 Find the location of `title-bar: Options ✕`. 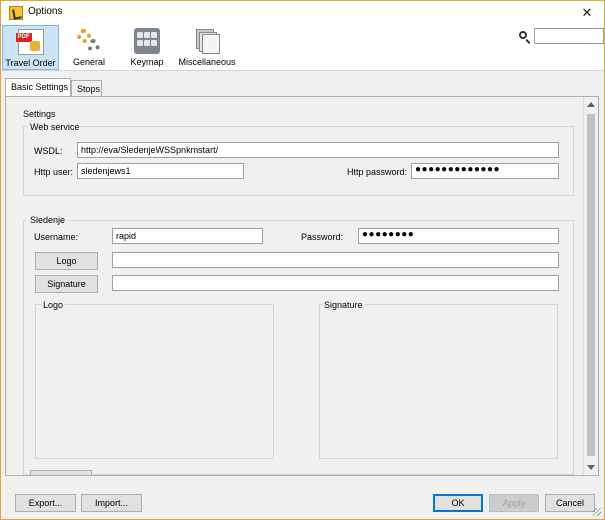

title-bar: Options ✕ is located at coordinates (302, 13).